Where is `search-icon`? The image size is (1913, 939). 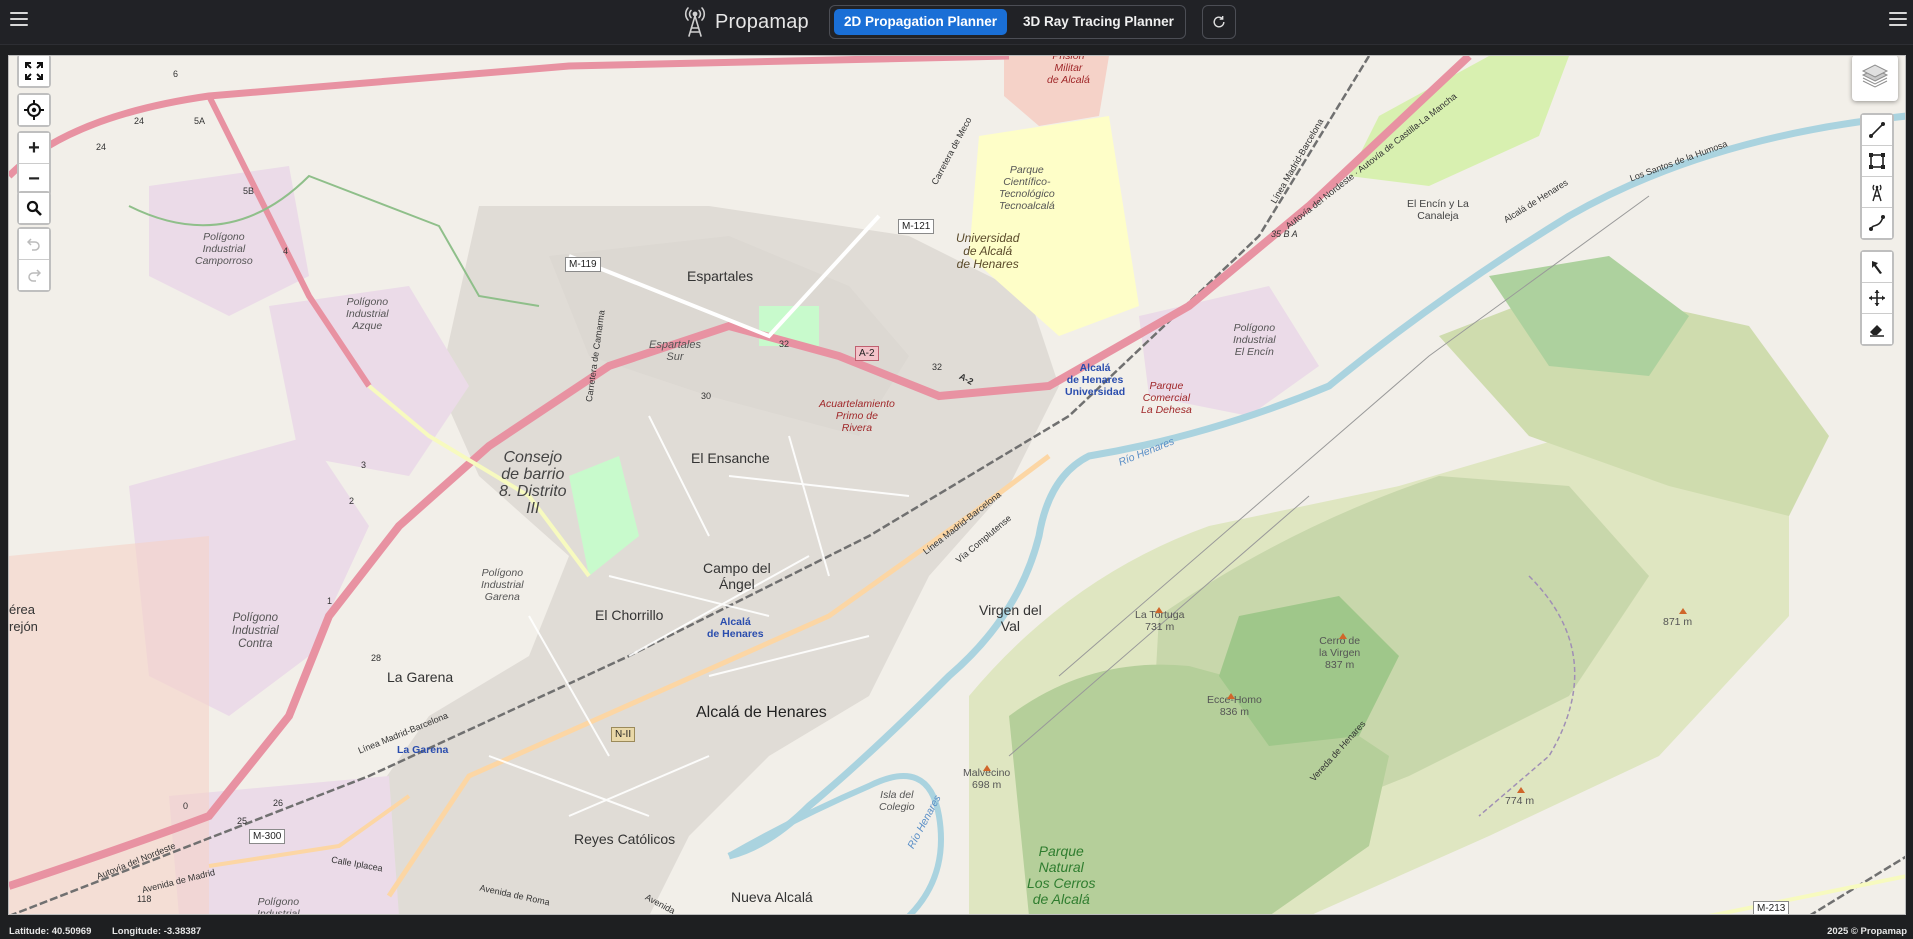
search-icon is located at coordinates (34, 208).